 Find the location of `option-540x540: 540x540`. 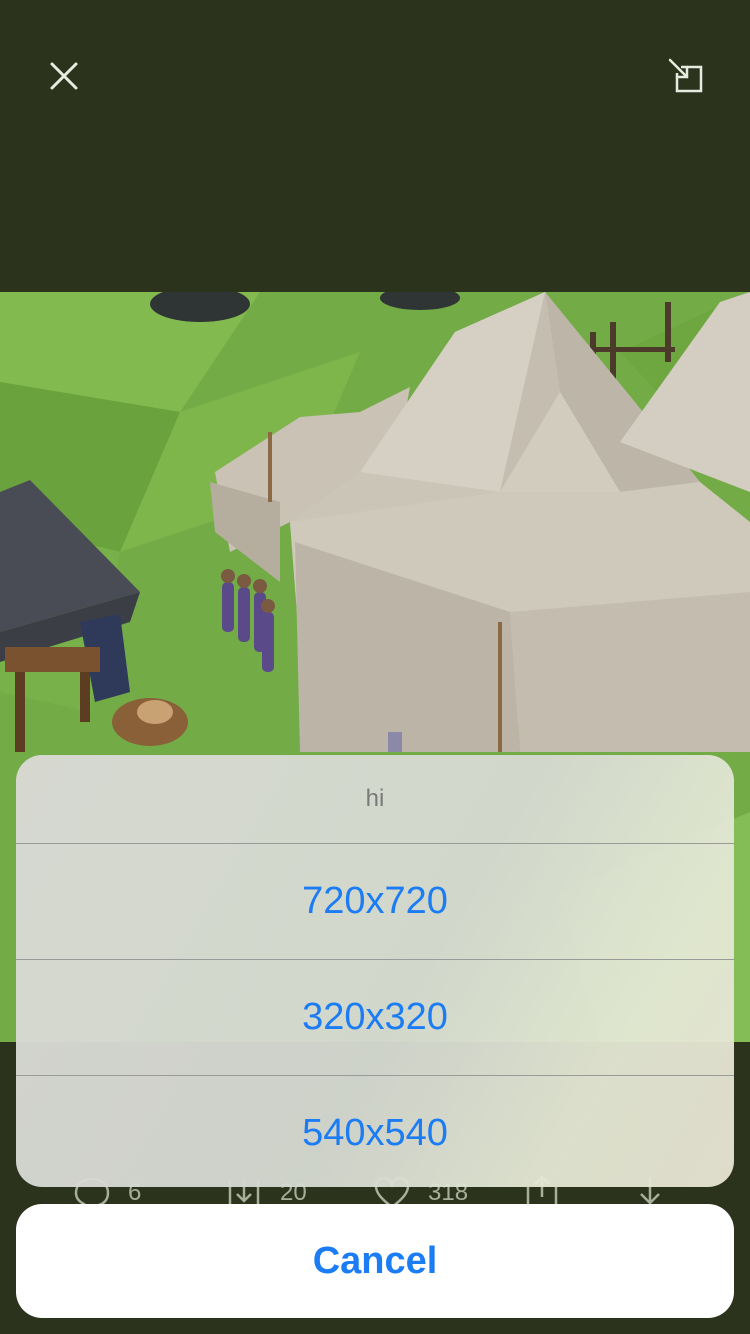

option-540x540: 540x540 is located at coordinates (375, 1131).